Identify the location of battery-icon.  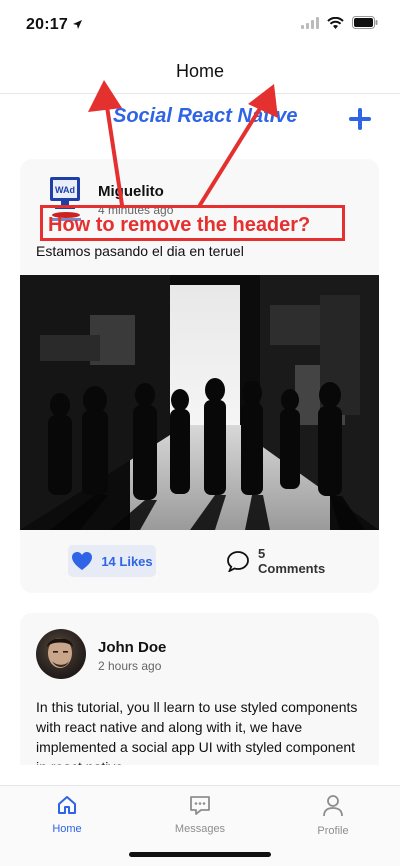
(365, 22).